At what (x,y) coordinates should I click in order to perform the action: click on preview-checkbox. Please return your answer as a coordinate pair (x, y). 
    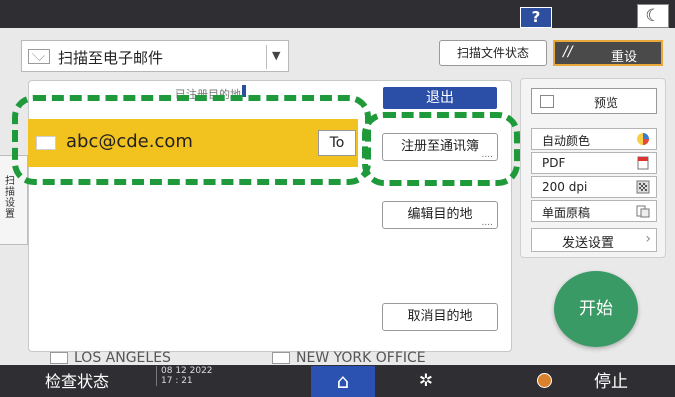
    Looking at the image, I should click on (547, 101).